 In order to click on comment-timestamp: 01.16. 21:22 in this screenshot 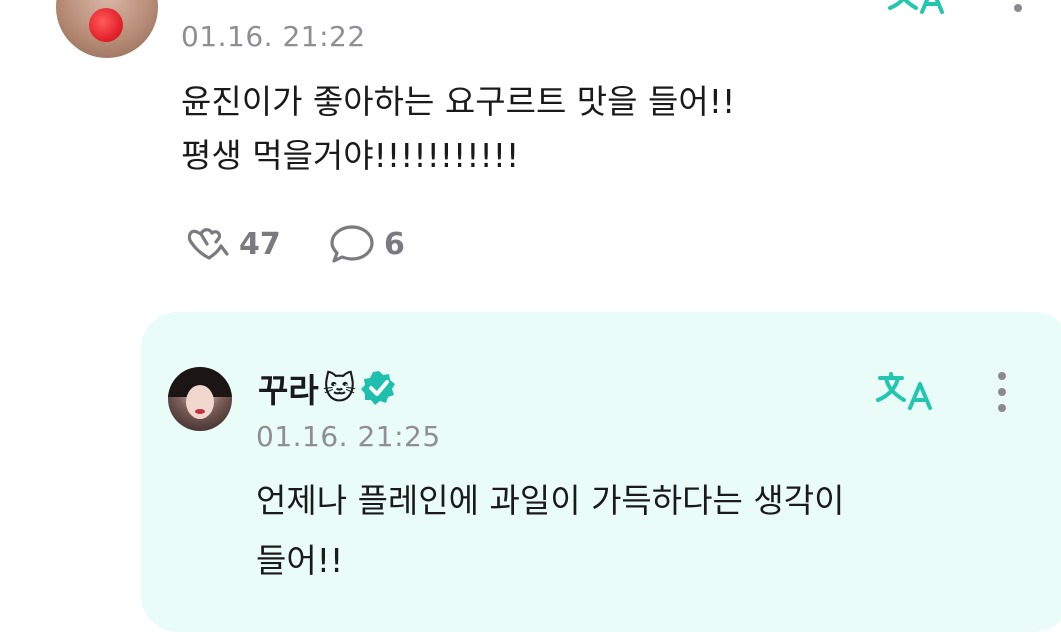, I will do `click(273, 36)`.